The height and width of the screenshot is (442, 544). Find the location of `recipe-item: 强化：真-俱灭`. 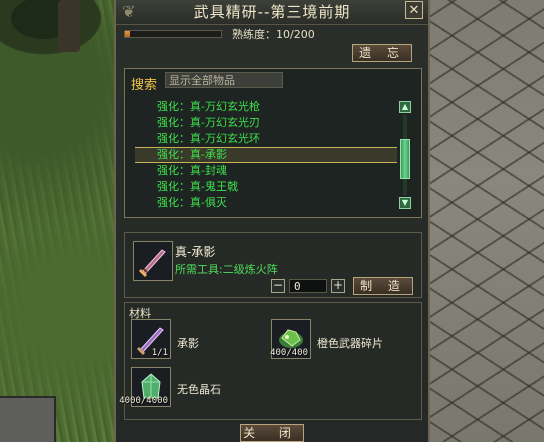

recipe-item: 强化：真-俱灭 is located at coordinates (266, 203).